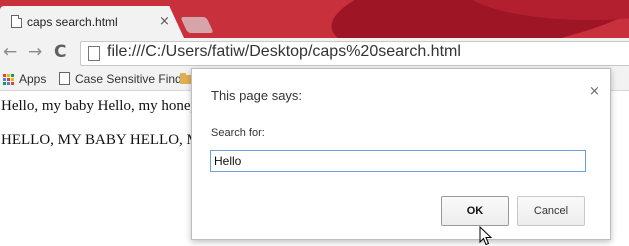 The width and height of the screenshot is (629, 246). I want to click on ok-button: OK, so click(475, 211).